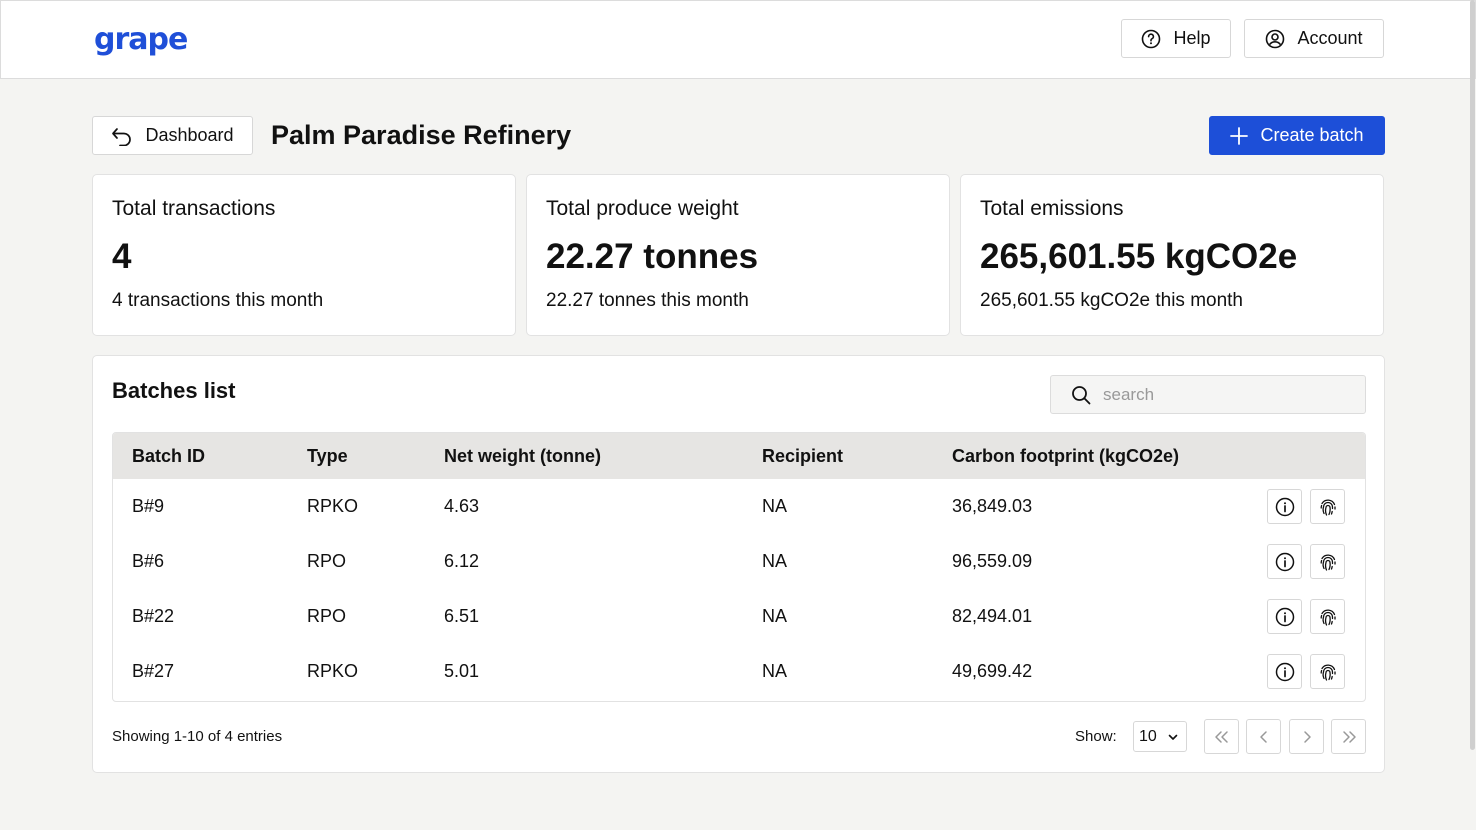  Describe the element at coordinates (1275, 38) in the screenshot. I see `user-circle-icon` at that location.